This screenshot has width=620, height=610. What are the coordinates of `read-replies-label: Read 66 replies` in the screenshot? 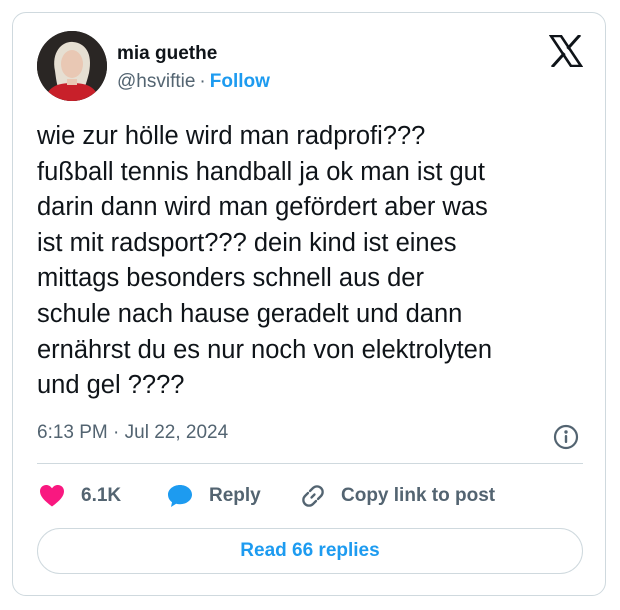 It's located at (310, 550).